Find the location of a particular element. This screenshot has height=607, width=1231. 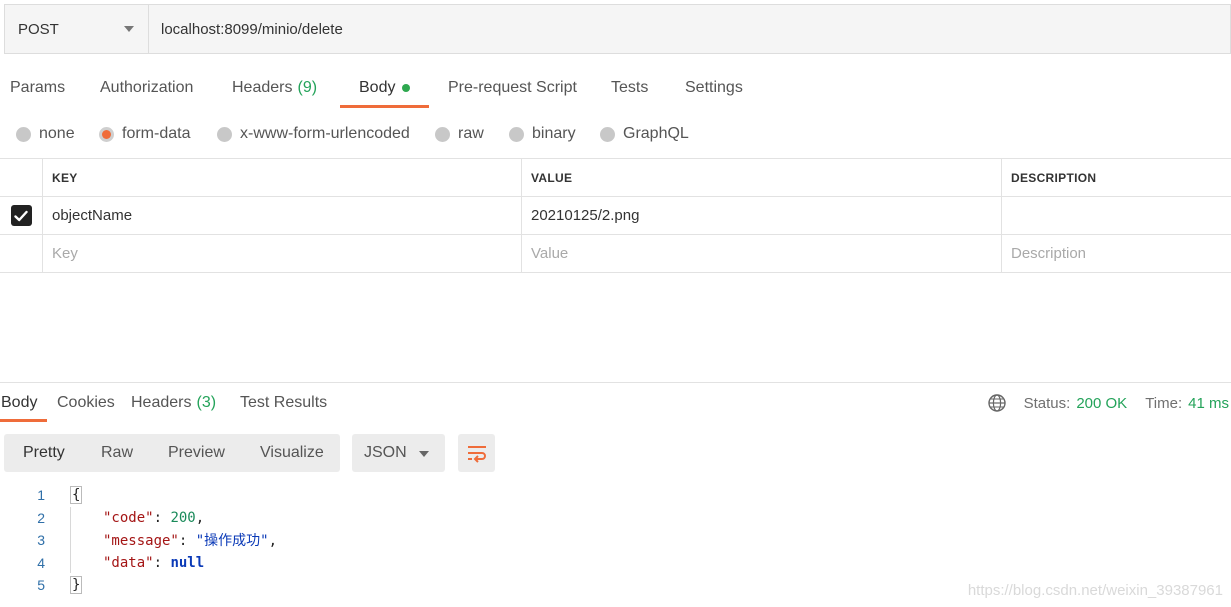

row-description-input is located at coordinates (1116, 215).